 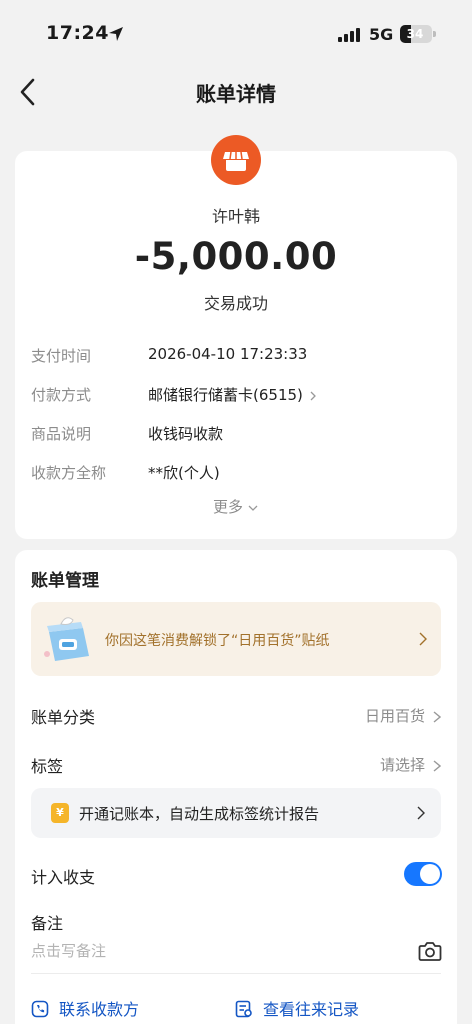 What do you see at coordinates (228, 354) in the screenshot?
I see `detail-value-time: 2026-04-10 17:23:33` at bounding box center [228, 354].